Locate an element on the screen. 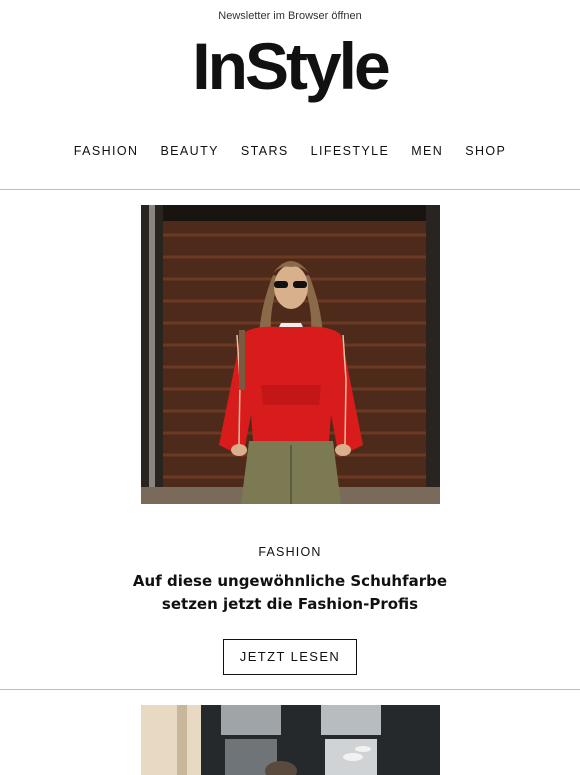 The height and width of the screenshot is (775, 580). headline-line-2: setzen jetzt die Fashion-Profis is located at coordinates (290, 604).